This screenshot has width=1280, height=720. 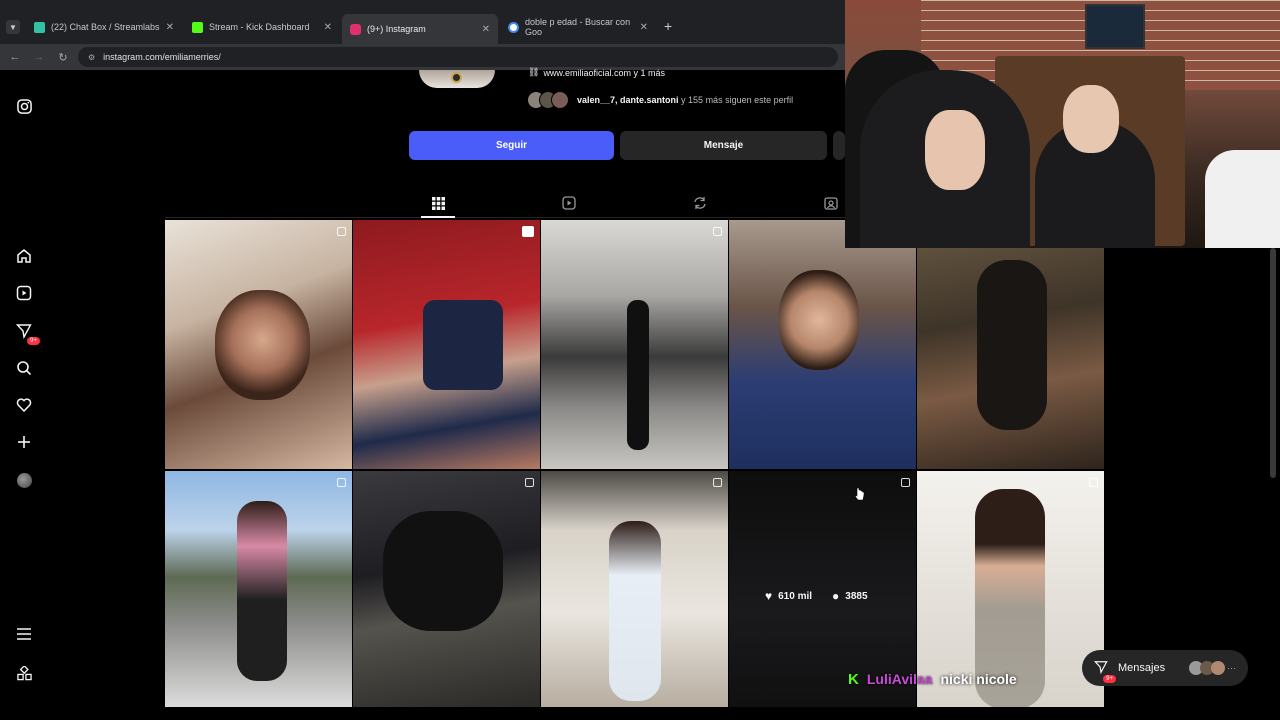 What do you see at coordinates (1218, 668) in the screenshot?
I see `avatar` at bounding box center [1218, 668].